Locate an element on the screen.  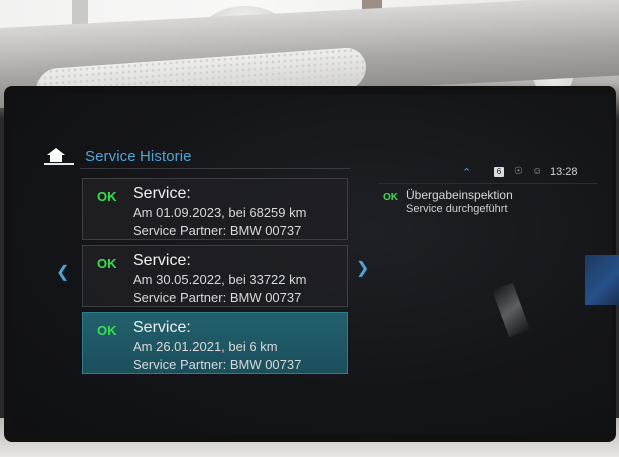
detail-subtitle: Service durchgeführt is located at coordinates (457, 209).